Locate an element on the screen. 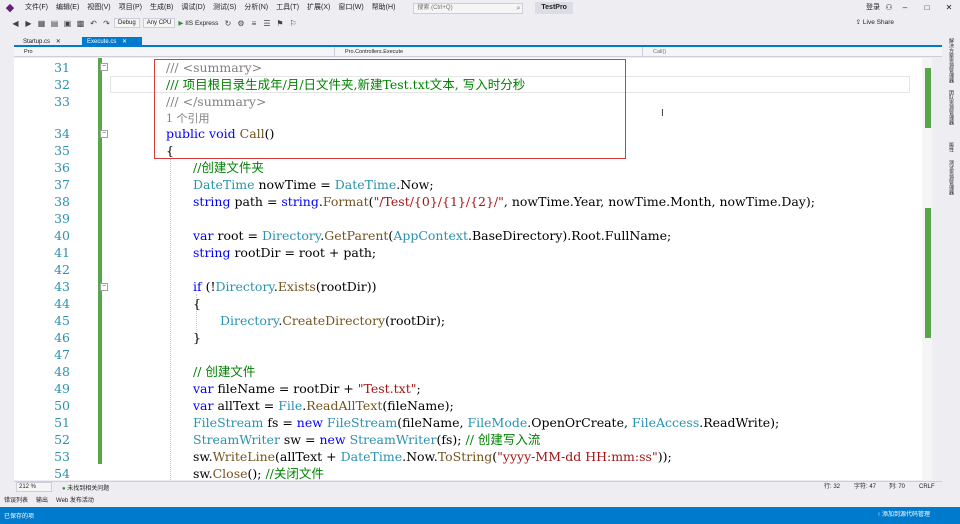 This screenshot has height=524, width=960. keyword: public is located at coordinates (186, 133).